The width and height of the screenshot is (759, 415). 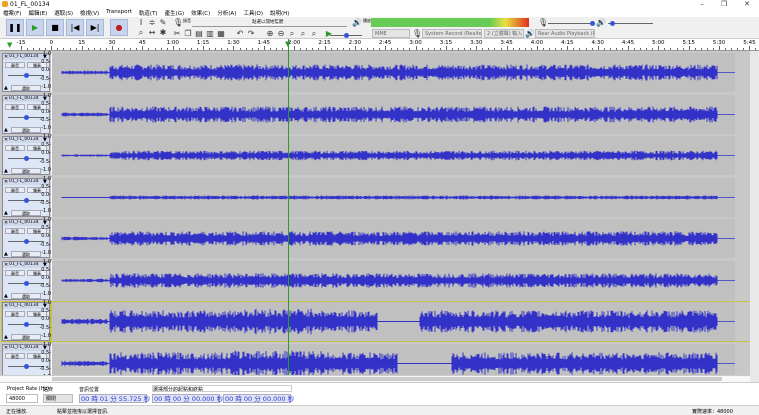 What do you see at coordinates (251, 34) in the screenshot?
I see `redo-icon: ↷` at bounding box center [251, 34].